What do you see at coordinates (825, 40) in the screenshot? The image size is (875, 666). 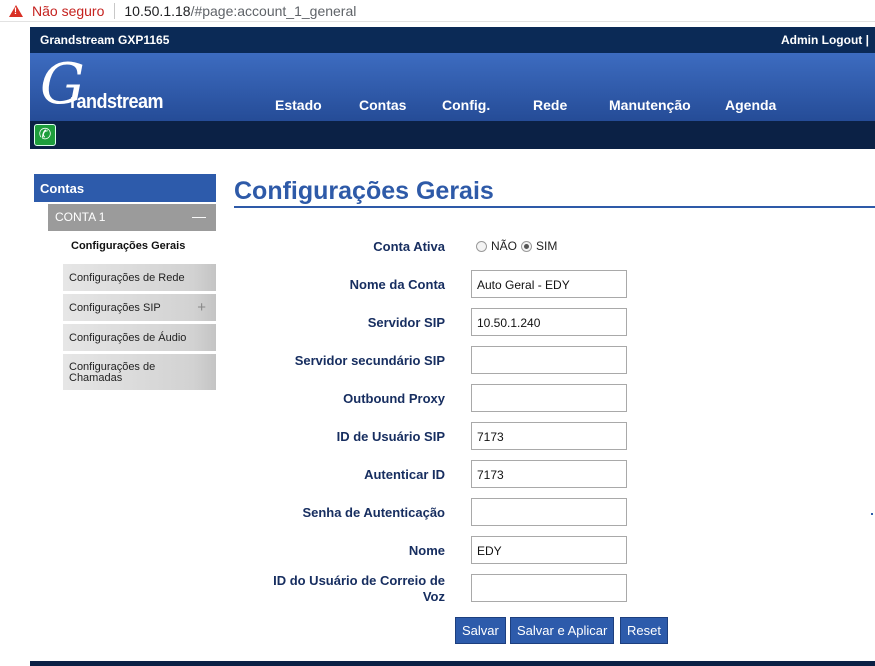 I see `admin-logout-link: Admin Logout |` at bounding box center [825, 40].